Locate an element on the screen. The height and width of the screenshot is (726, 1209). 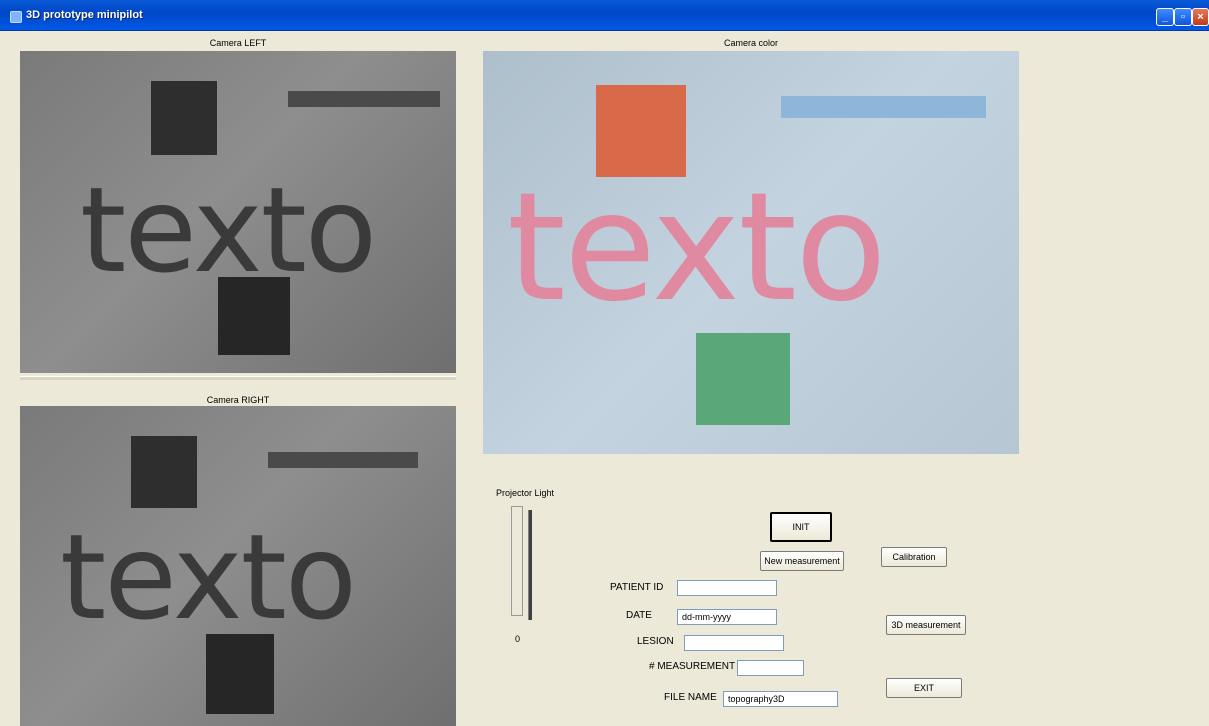
measurement-number-field is located at coordinates (770, 668).